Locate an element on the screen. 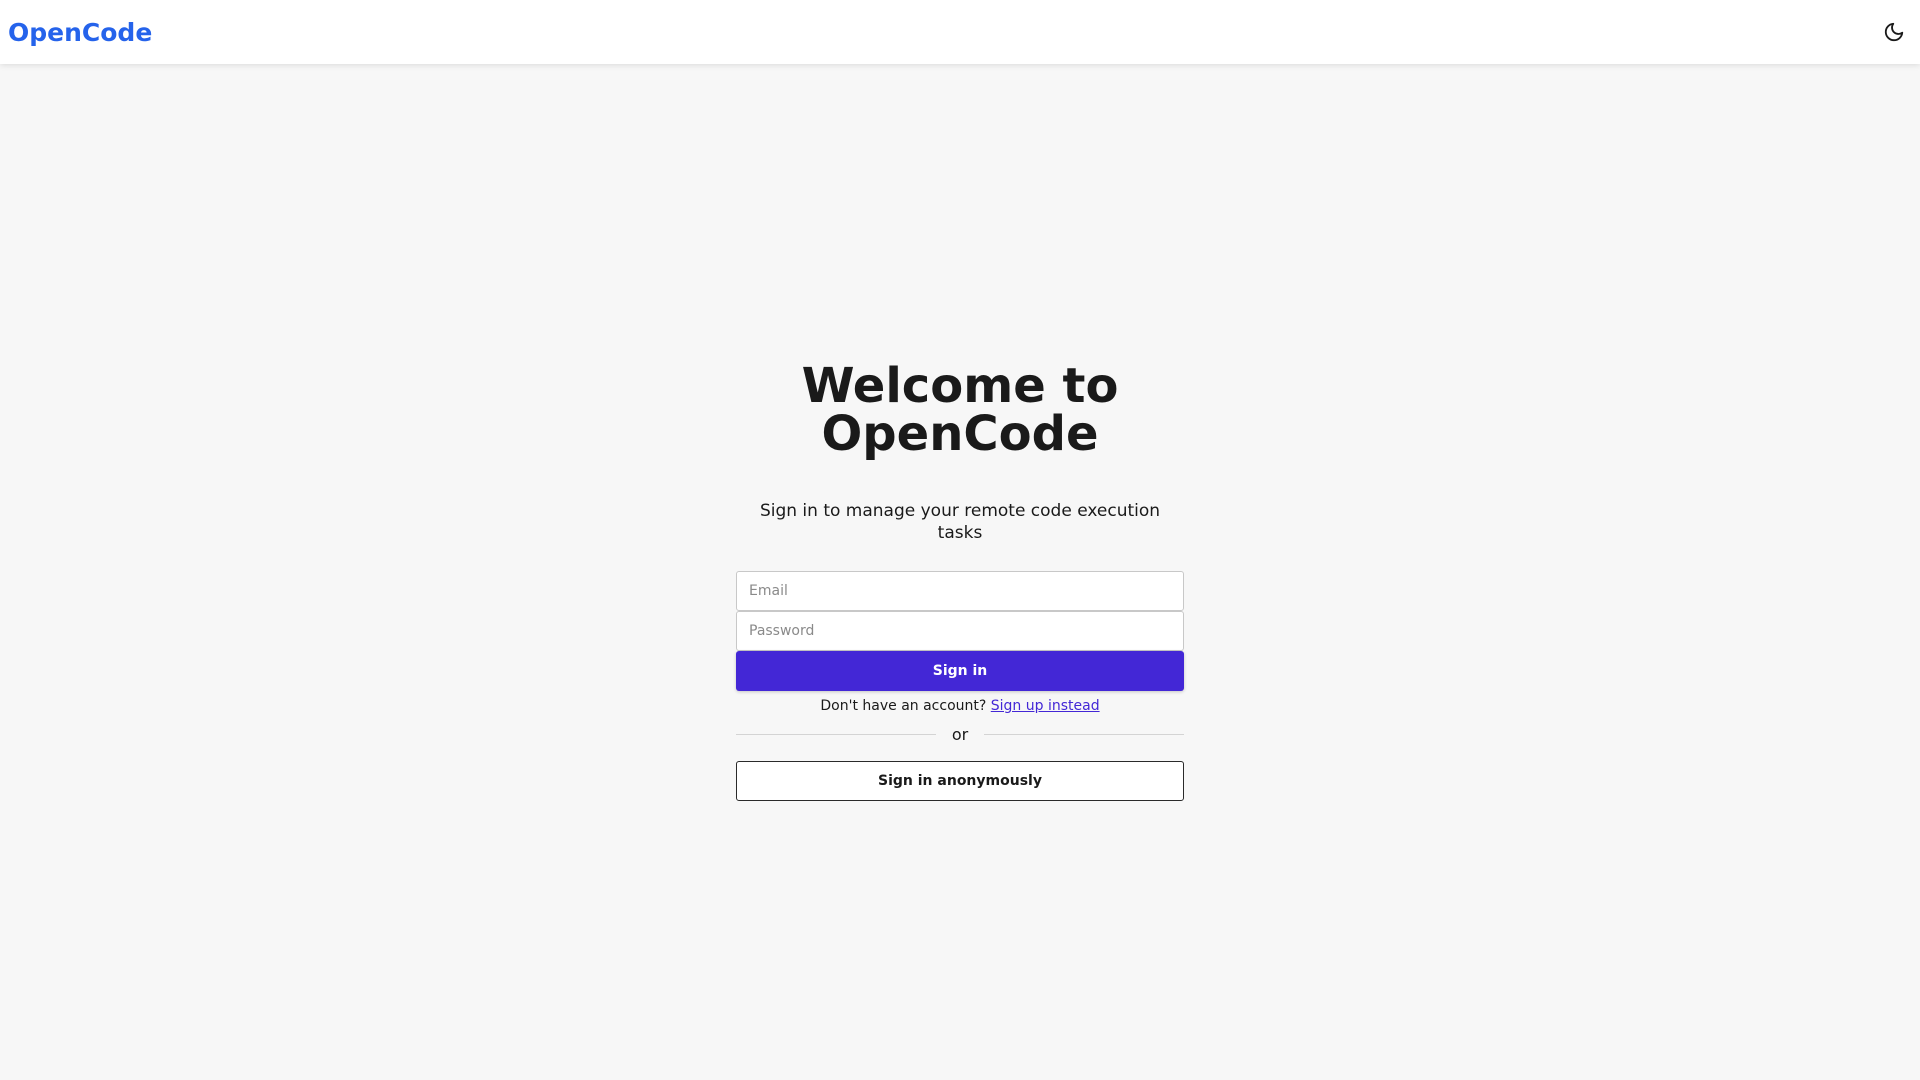 This screenshot has height=1080, width=1920. password-input is located at coordinates (960, 631).